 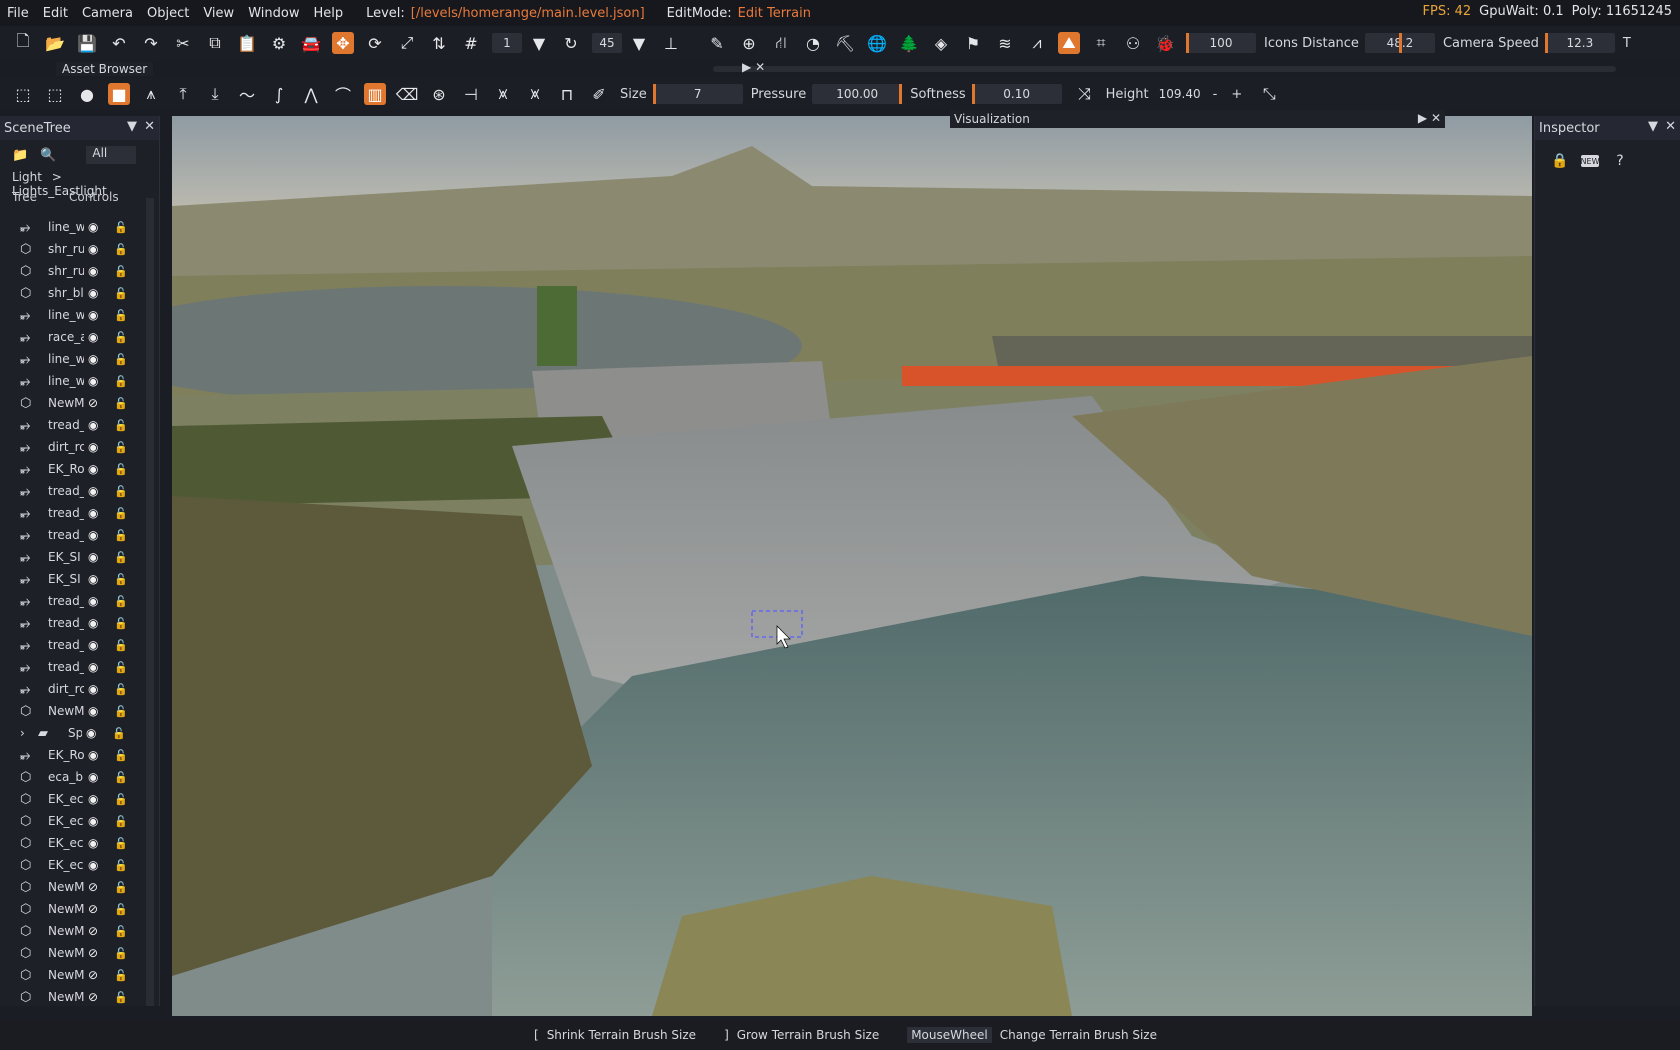 What do you see at coordinates (48, 155) in the screenshot?
I see `search-icon: 🔍` at bounding box center [48, 155].